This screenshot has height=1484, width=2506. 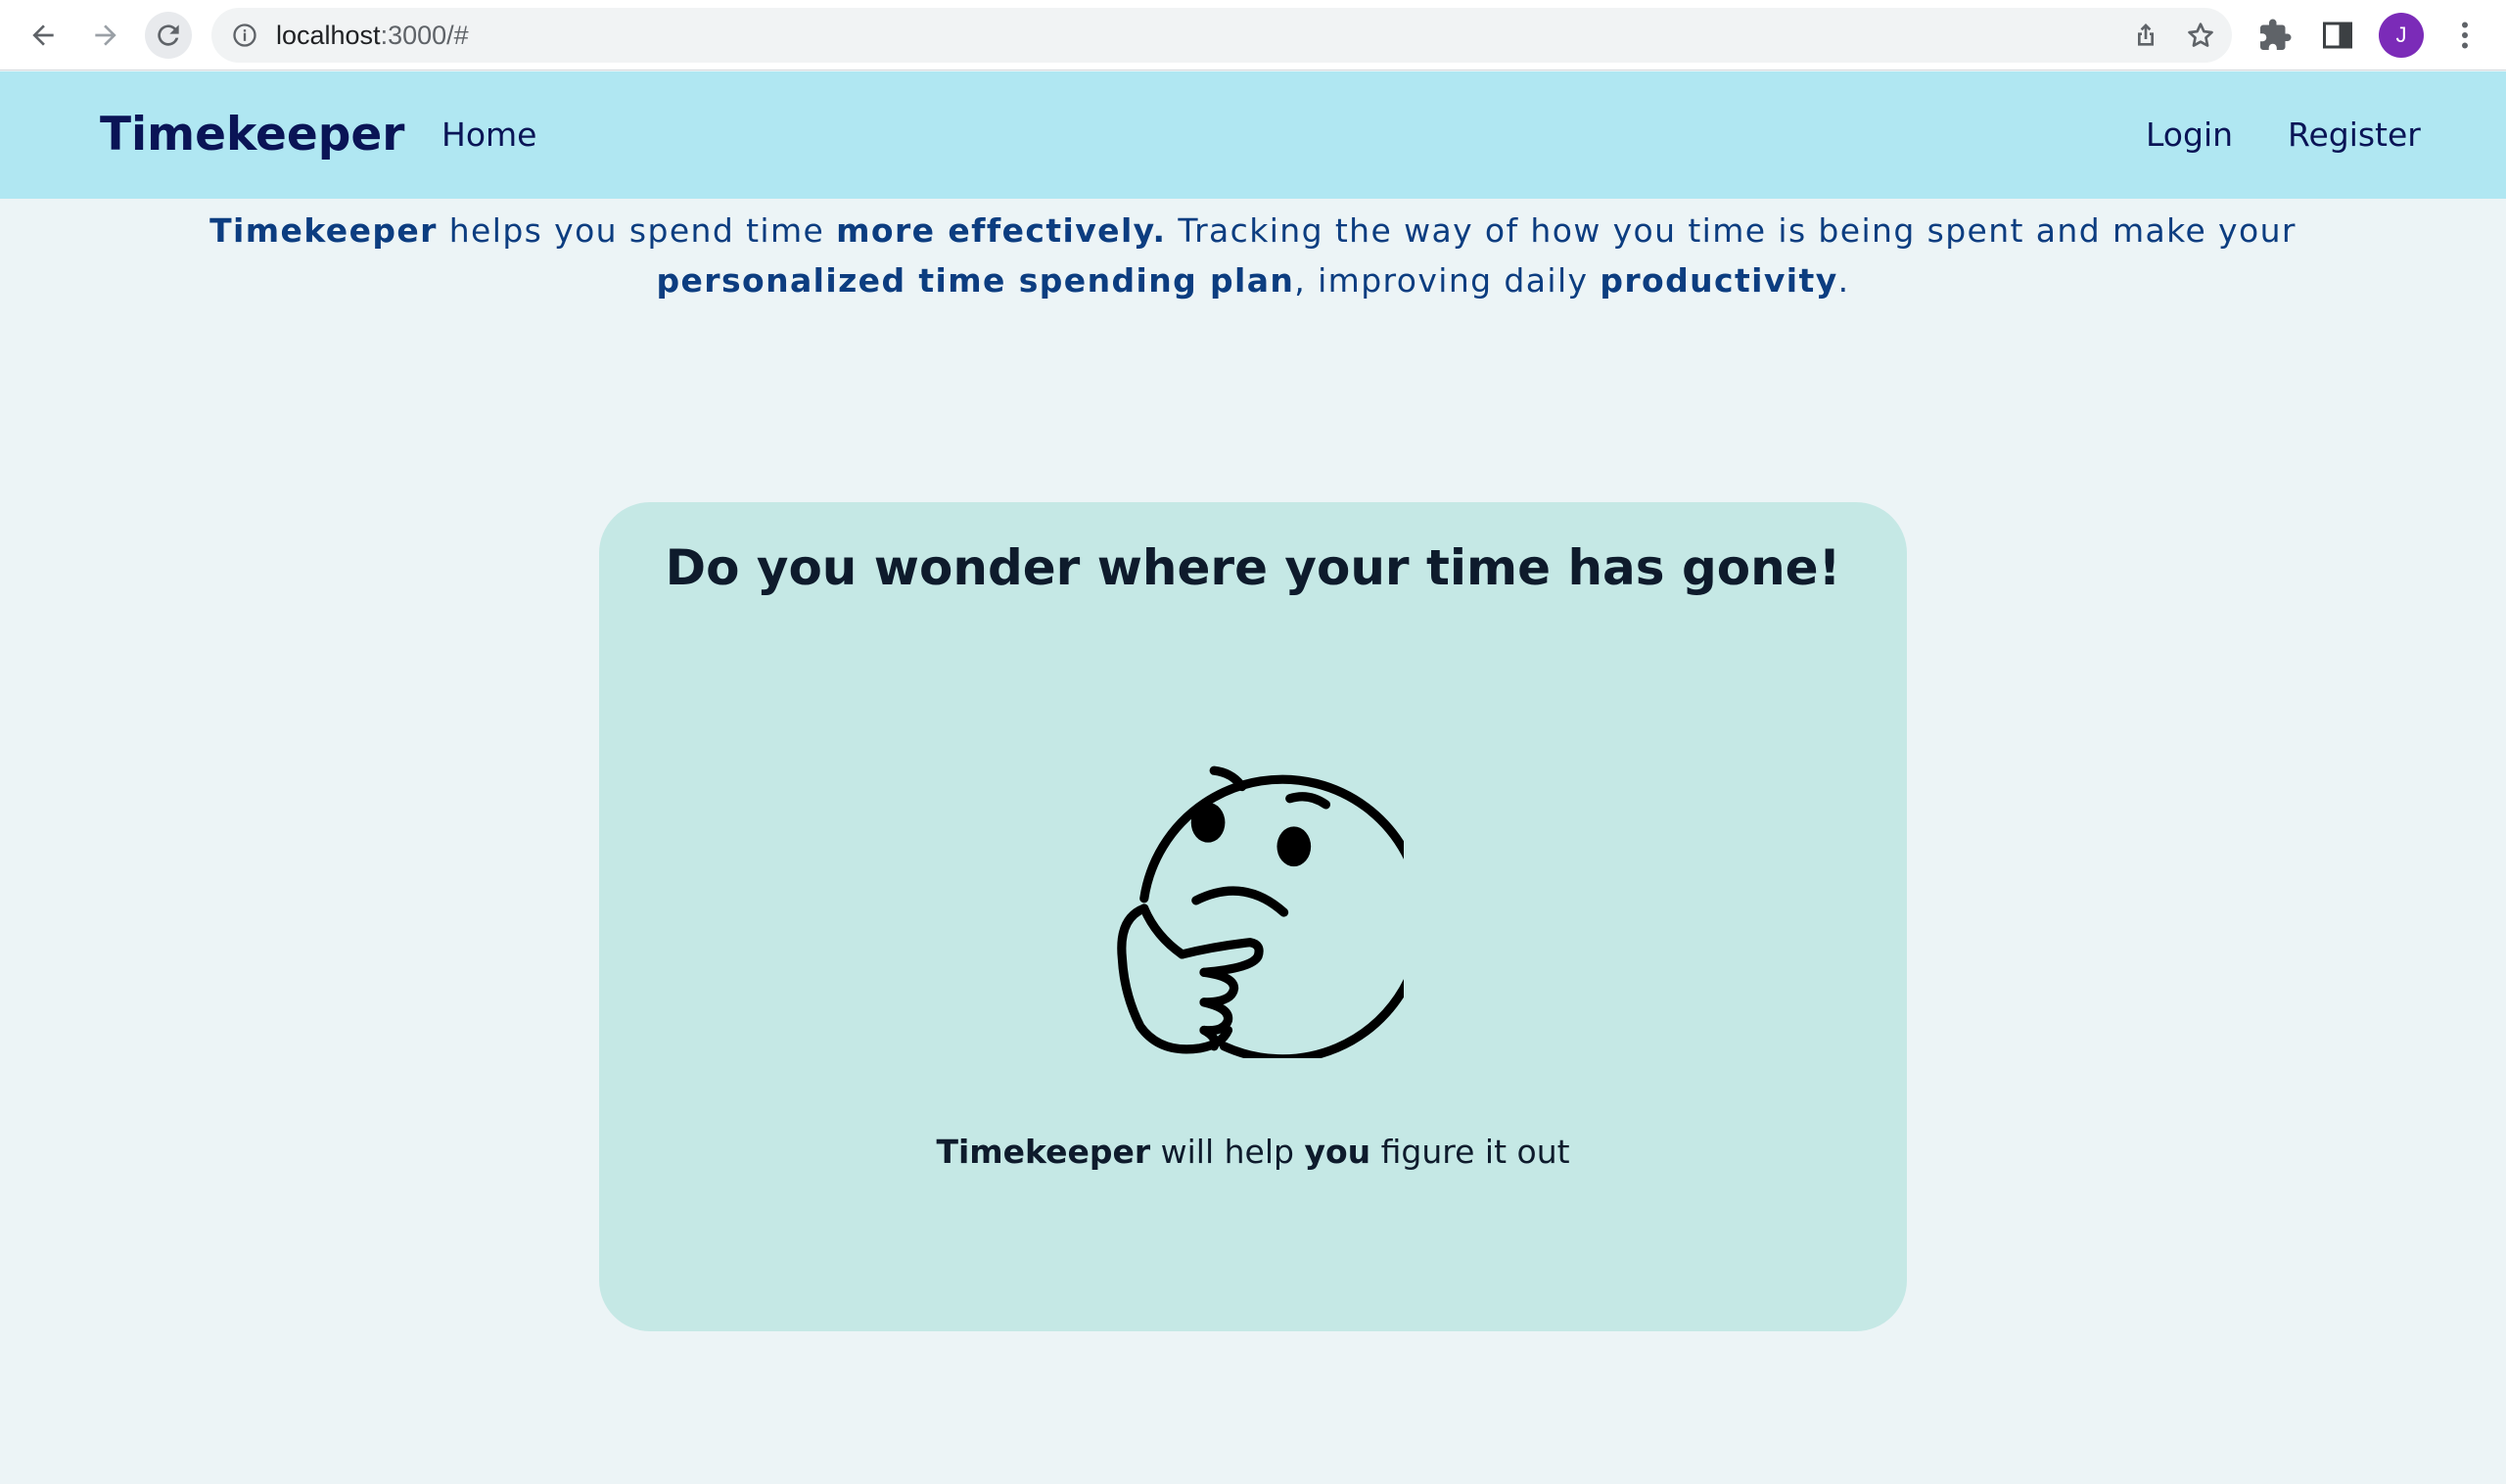 I want to click on intro-brand: Timekeeper, so click(x=323, y=230).